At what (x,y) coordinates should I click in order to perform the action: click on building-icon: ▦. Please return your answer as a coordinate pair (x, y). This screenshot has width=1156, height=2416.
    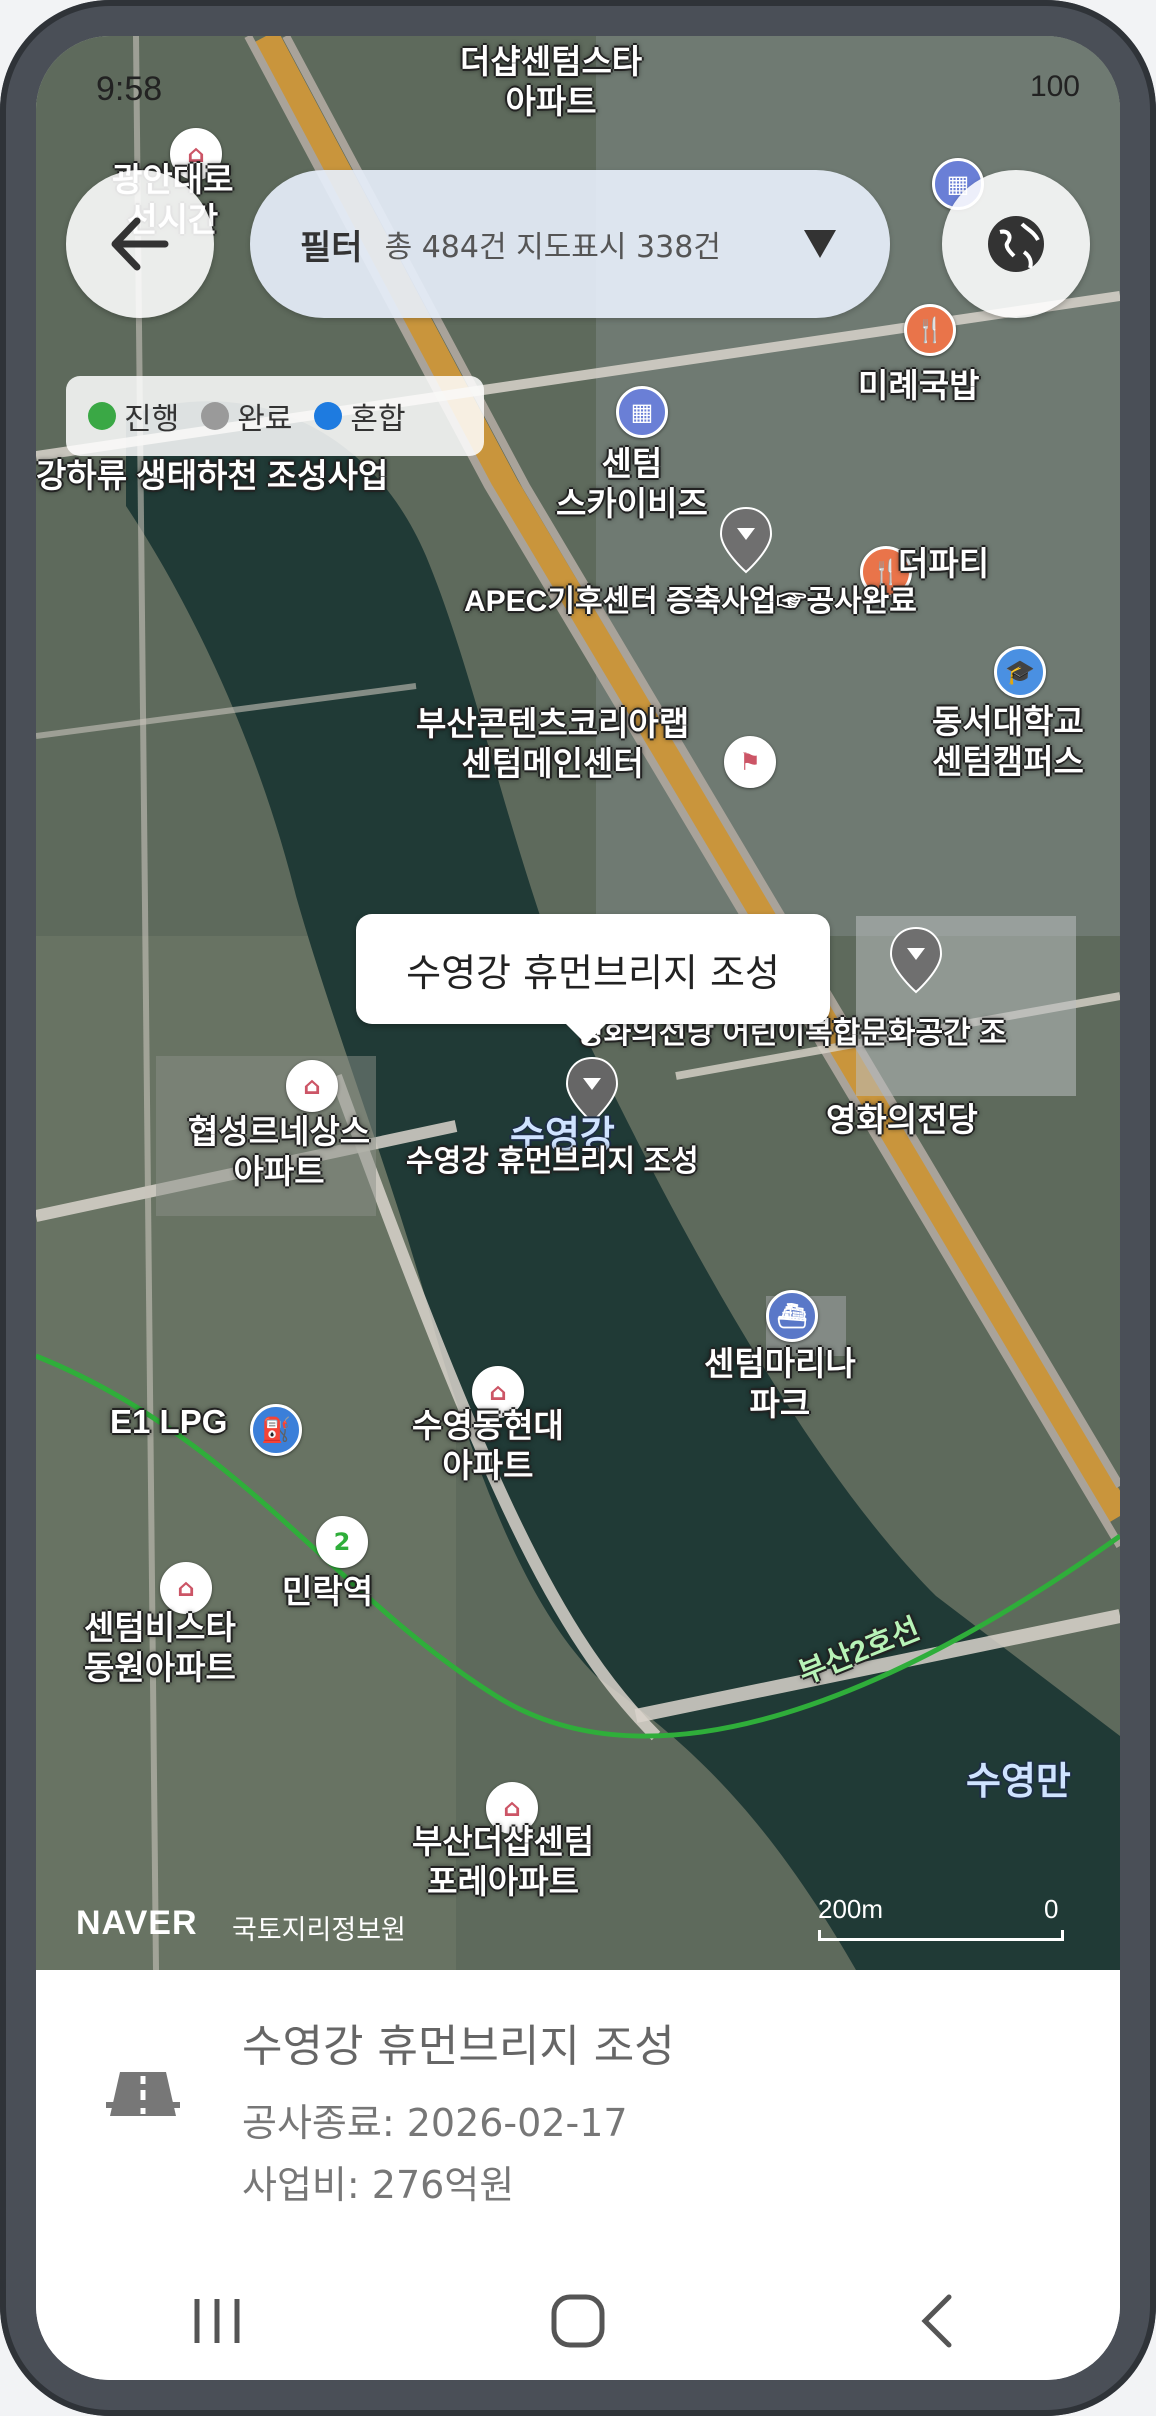
    Looking at the image, I should click on (642, 412).